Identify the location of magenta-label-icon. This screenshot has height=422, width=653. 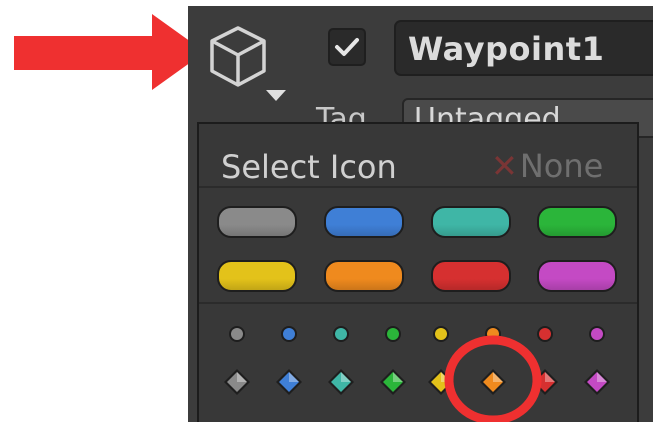
(577, 276).